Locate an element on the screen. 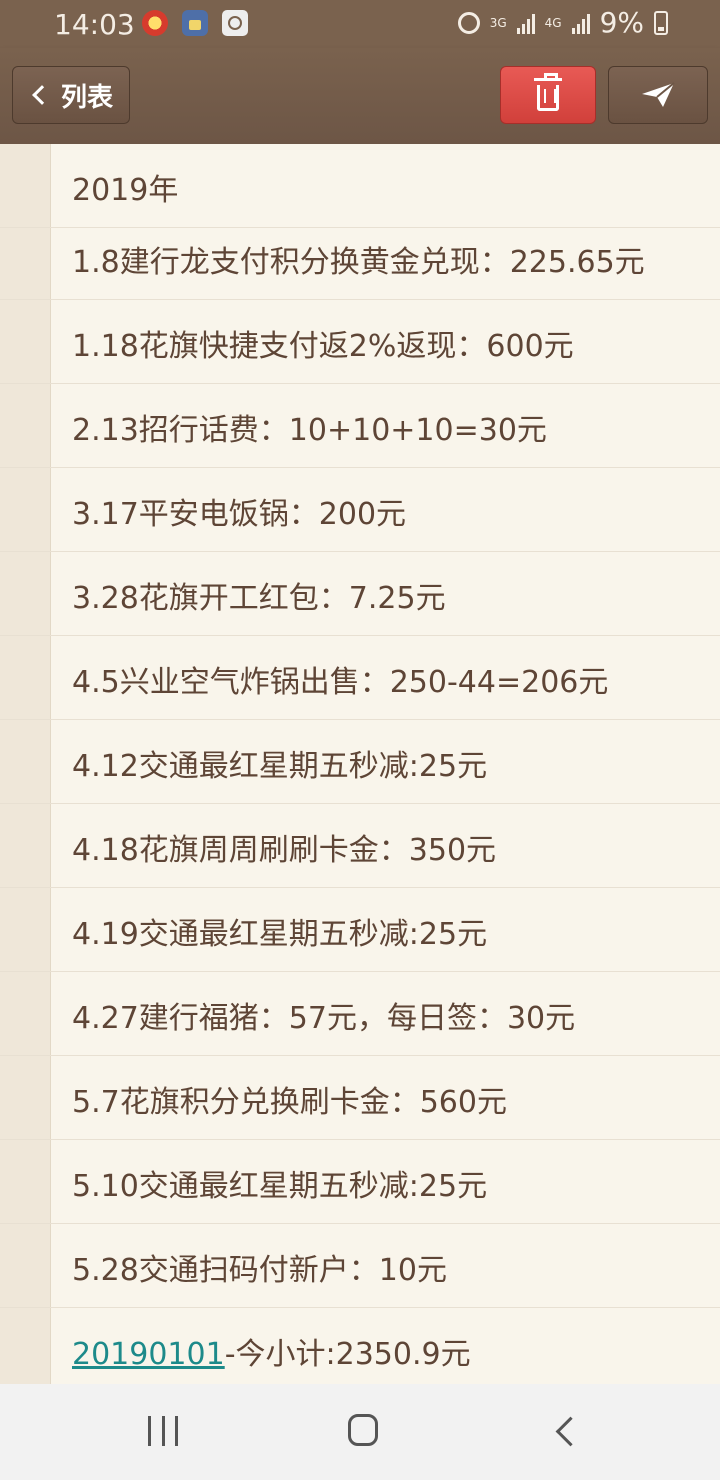 The image size is (720, 1480). status-bar: 14:03 3G 4G 9% is located at coordinates (360, 24).